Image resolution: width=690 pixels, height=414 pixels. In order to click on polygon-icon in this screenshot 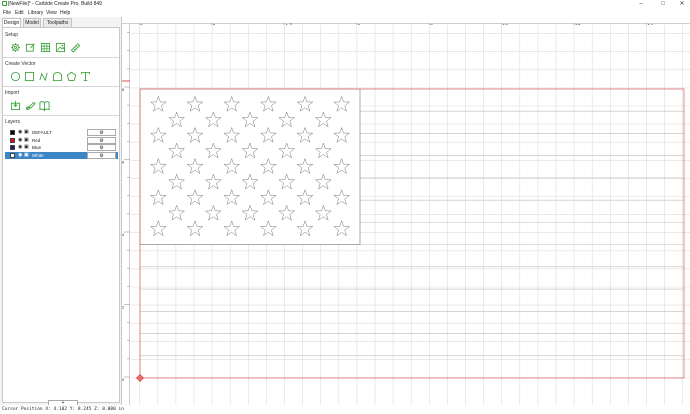, I will do `click(57, 76)`.